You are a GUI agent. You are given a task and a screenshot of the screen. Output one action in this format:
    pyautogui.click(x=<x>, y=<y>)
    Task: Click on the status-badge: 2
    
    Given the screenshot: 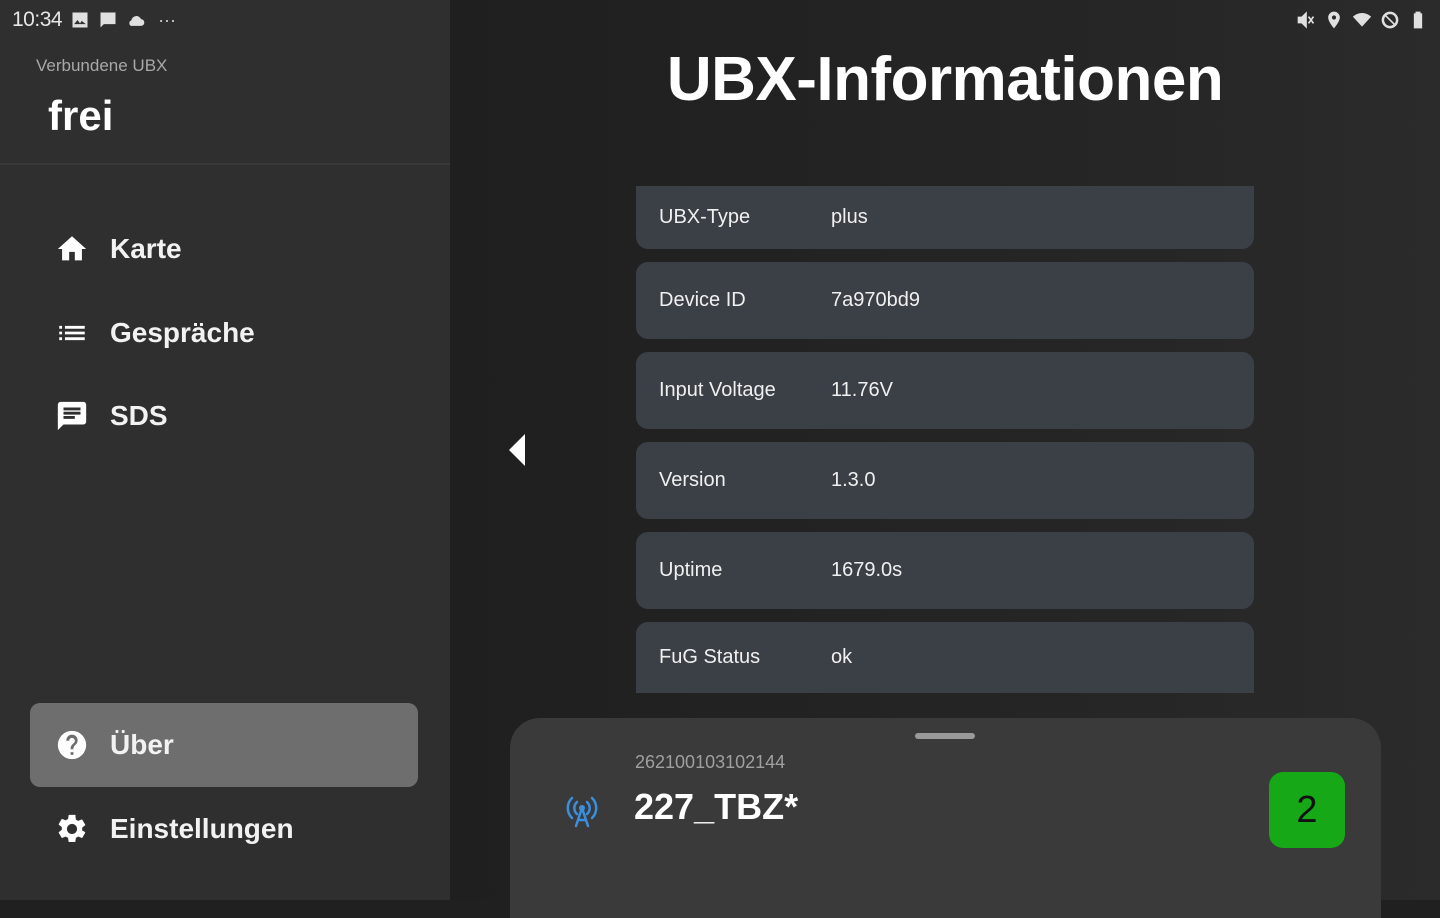 What is the action you would take?
    pyautogui.click(x=1307, y=810)
    